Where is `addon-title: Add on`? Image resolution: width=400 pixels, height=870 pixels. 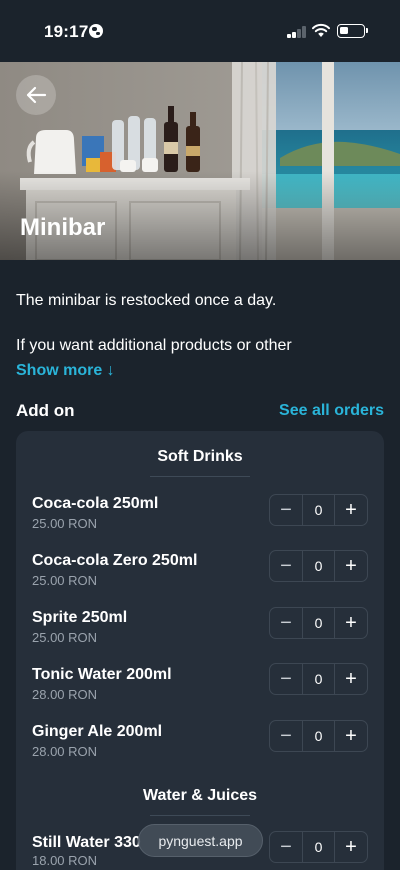
addon-title: Add on is located at coordinates (45, 410).